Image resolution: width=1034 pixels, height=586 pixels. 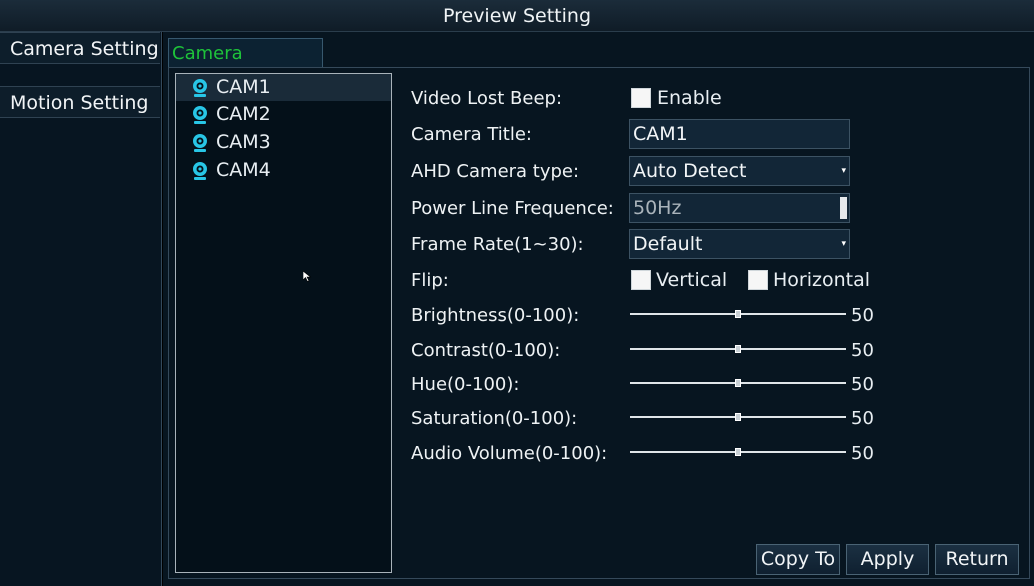 What do you see at coordinates (245, 65) in the screenshot?
I see `tab-camera-settings: Camera Settings` at bounding box center [245, 65].